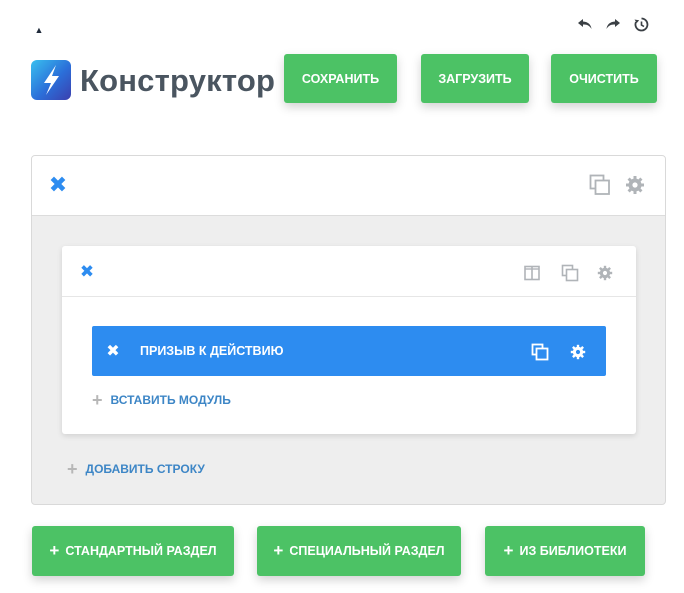  Describe the element at coordinates (605, 273) in the screenshot. I see `row-gear-icon` at that location.